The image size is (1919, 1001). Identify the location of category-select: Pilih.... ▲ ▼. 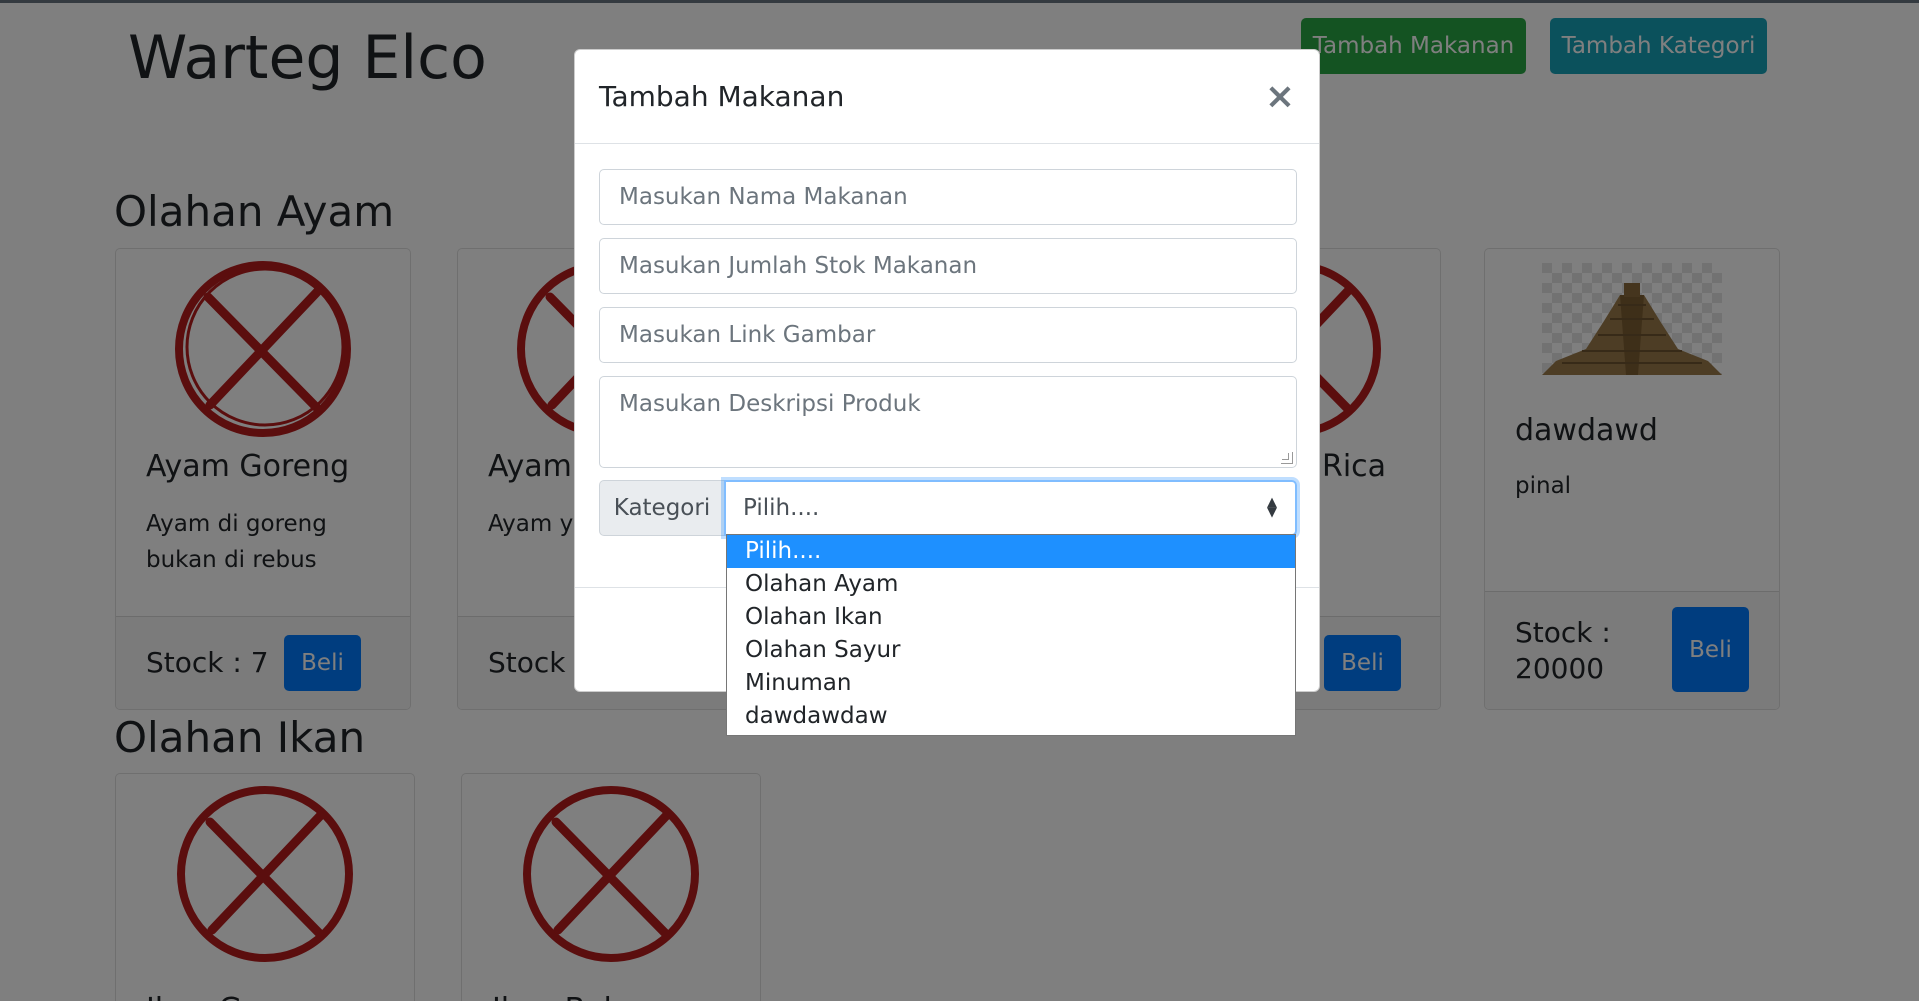
(1010, 508).